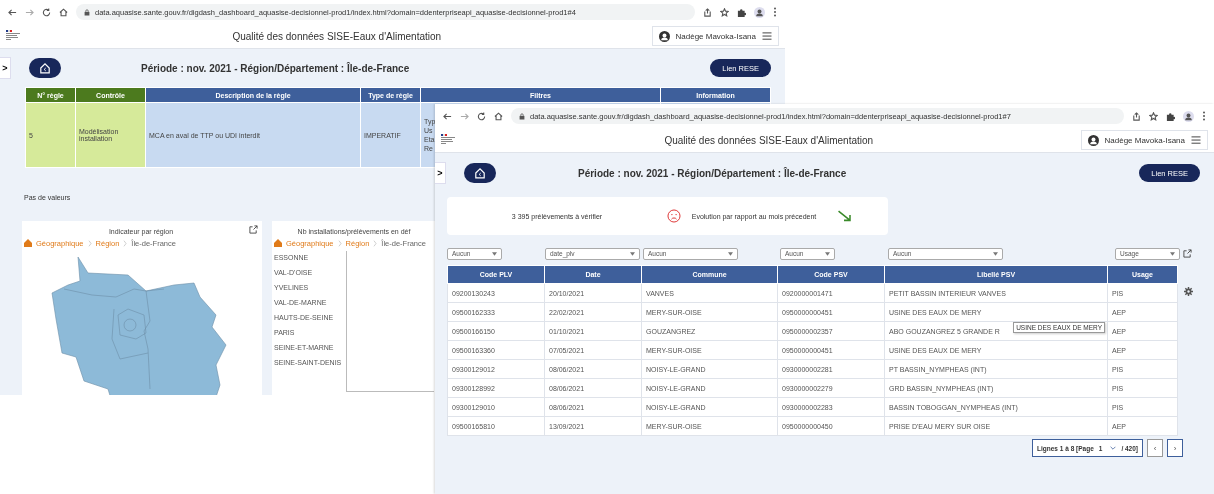 This screenshot has height=494, width=1214. What do you see at coordinates (844, 216) in the screenshot?
I see `trend-arrow-icon` at bounding box center [844, 216].